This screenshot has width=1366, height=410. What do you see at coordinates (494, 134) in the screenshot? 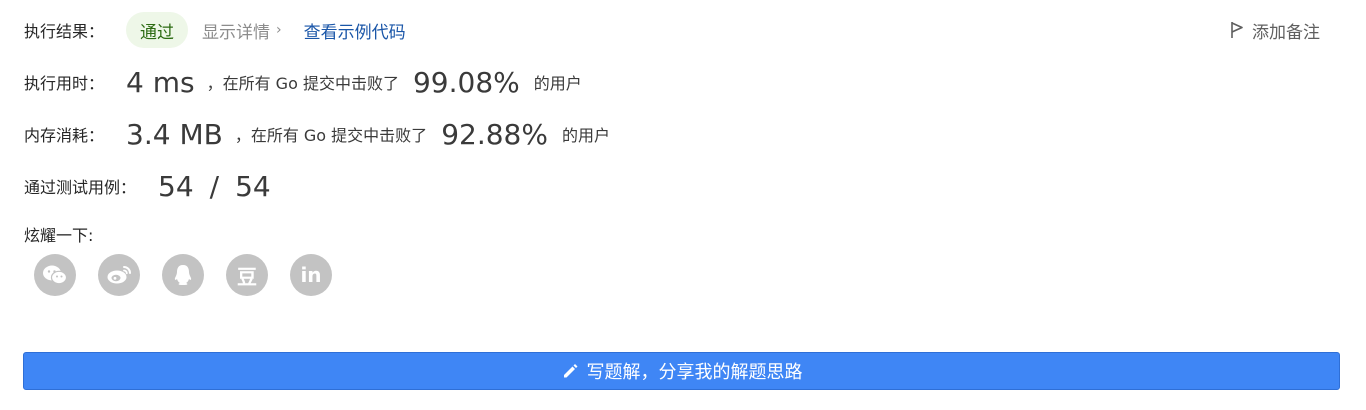
I see `memory-percent: 92.88%` at bounding box center [494, 134].